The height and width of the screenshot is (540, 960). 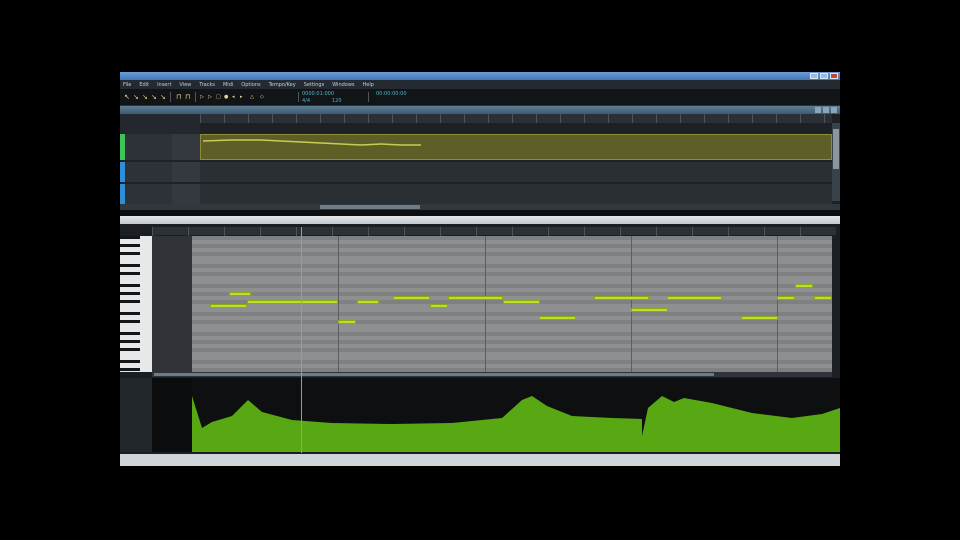 What do you see at coordinates (163, 97) in the screenshot?
I see `mute-tool-icon: ↘` at bounding box center [163, 97].